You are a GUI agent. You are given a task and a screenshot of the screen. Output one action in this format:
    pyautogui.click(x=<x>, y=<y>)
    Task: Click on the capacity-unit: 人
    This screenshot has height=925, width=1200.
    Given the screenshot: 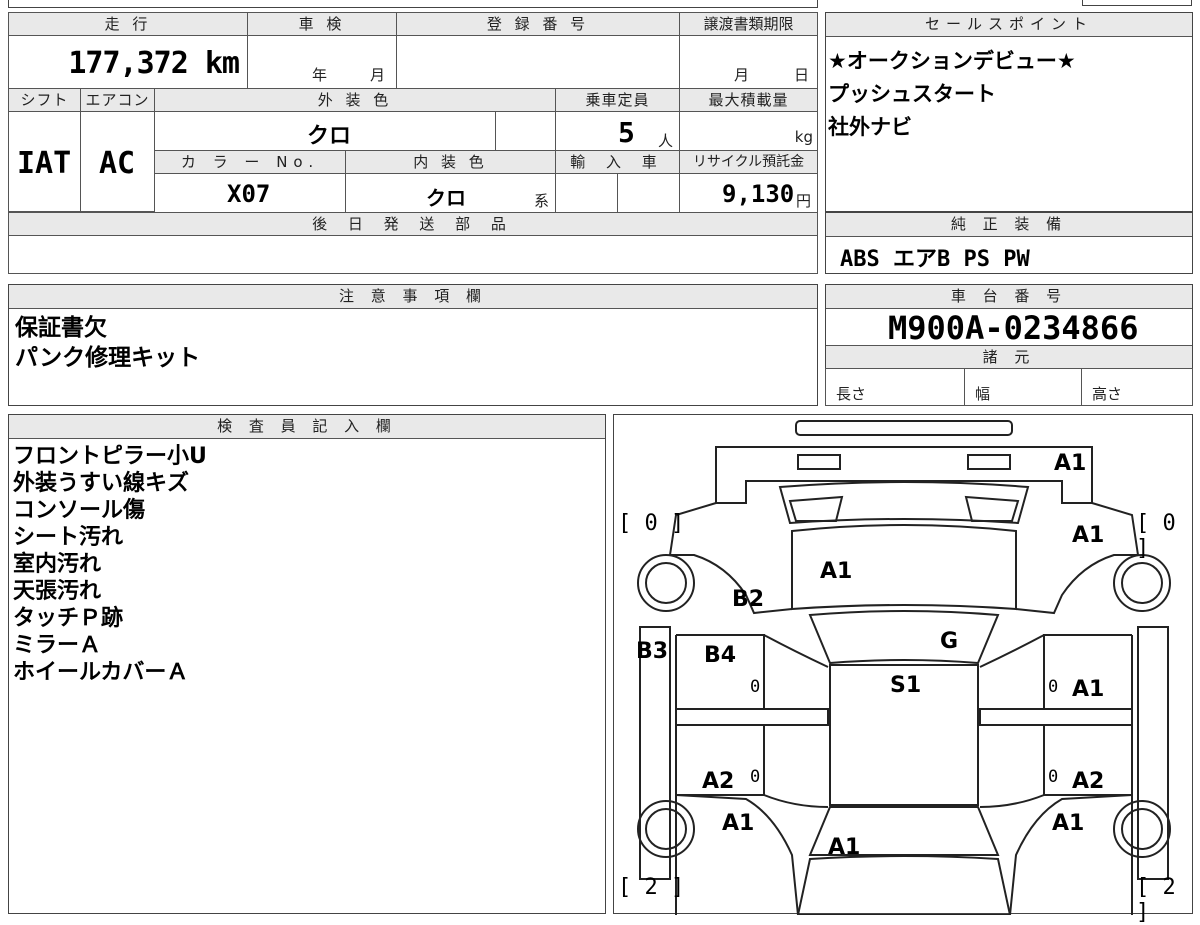 What is the action you would take?
    pyautogui.click(x=666, y=141)
    